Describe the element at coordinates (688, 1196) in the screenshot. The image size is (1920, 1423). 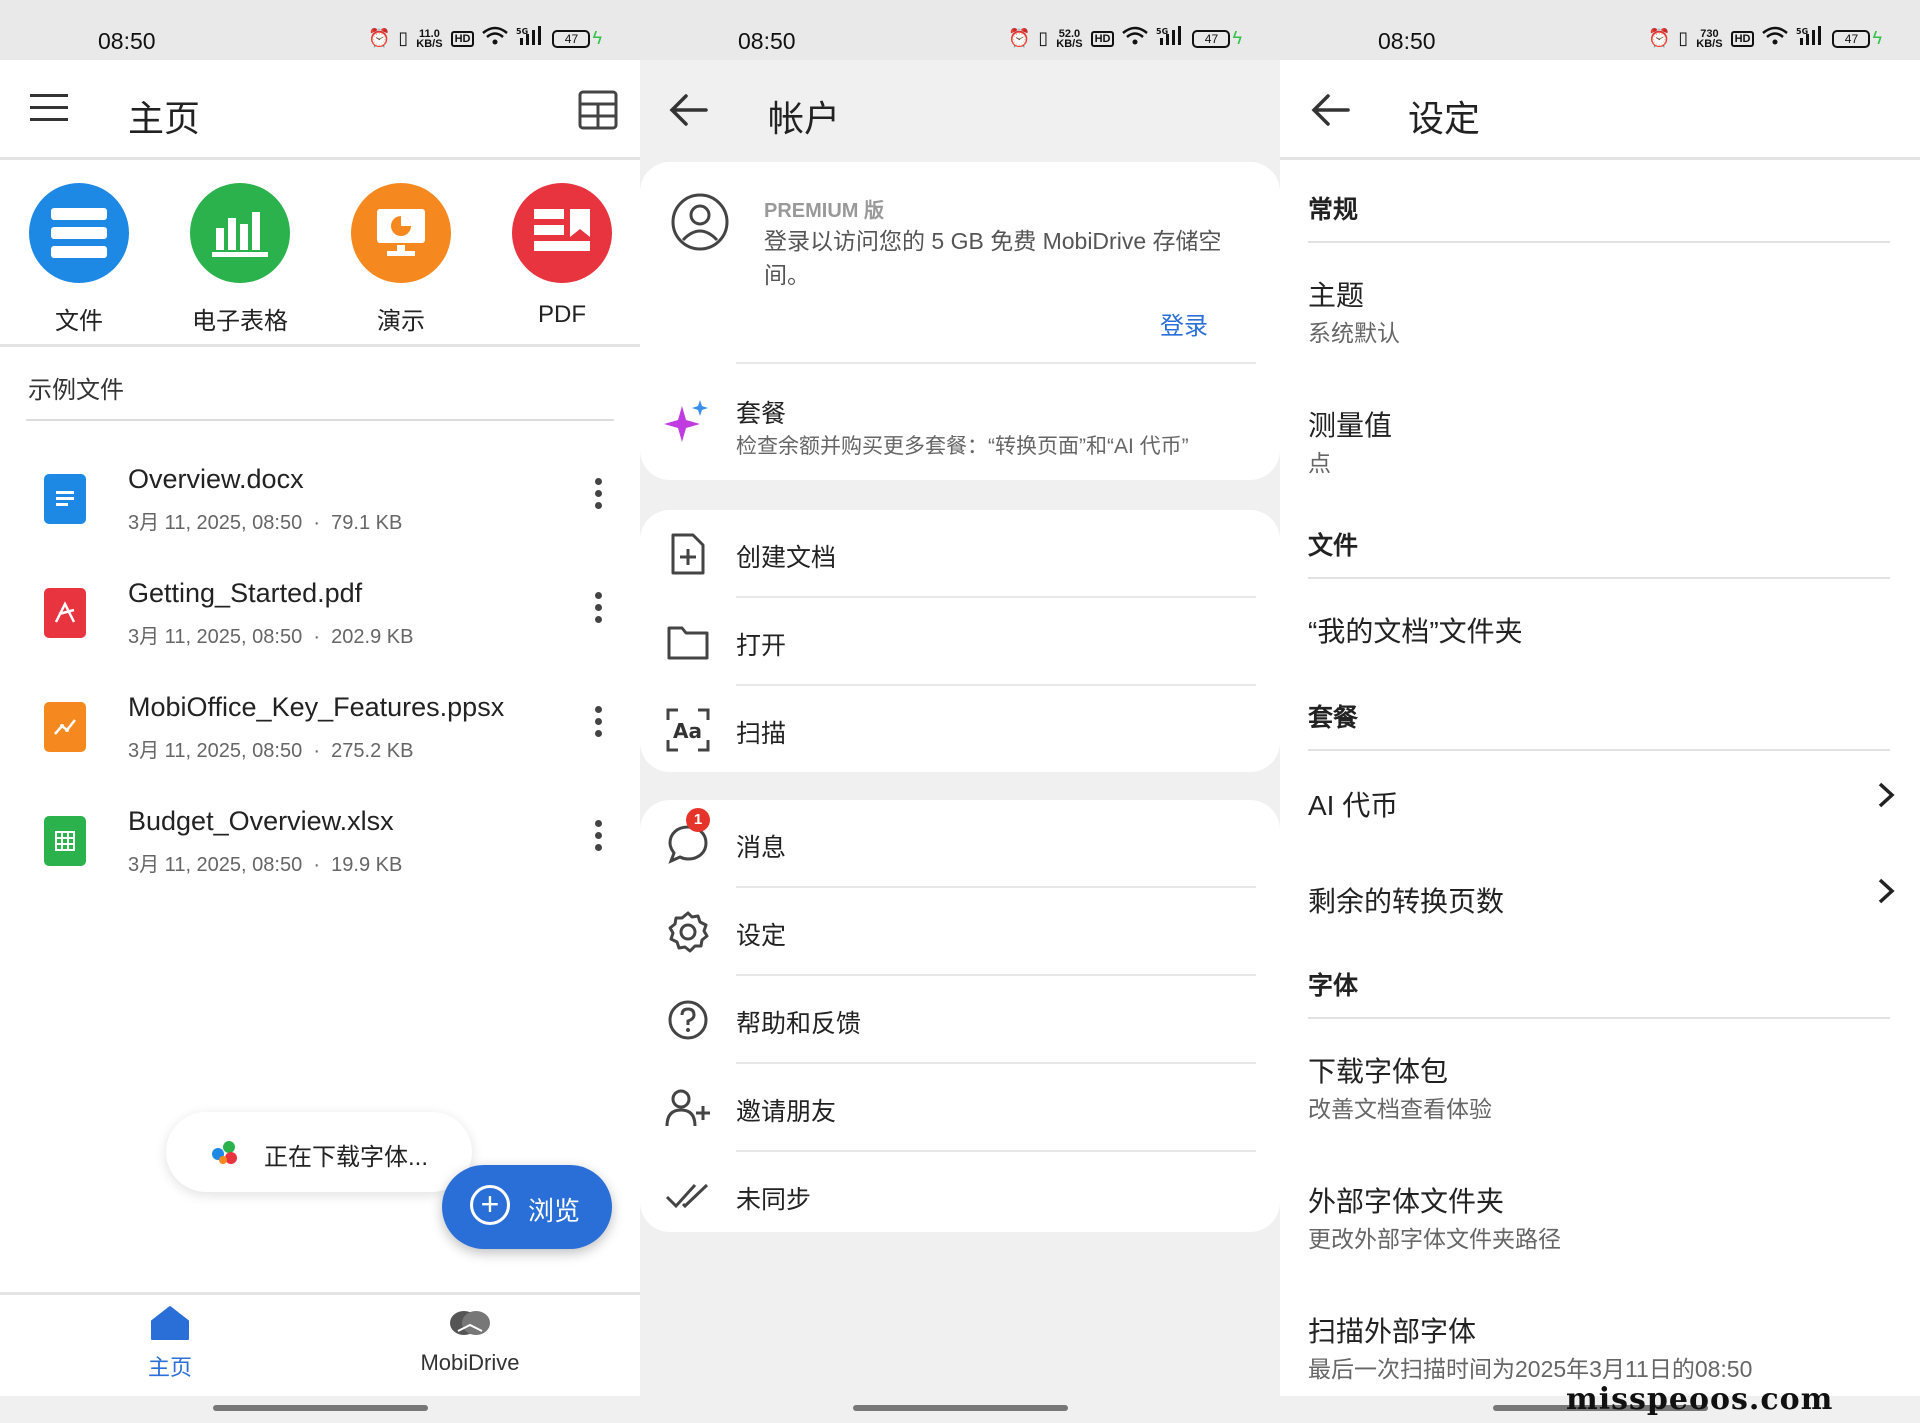
I see `double-check-icon` at that location.